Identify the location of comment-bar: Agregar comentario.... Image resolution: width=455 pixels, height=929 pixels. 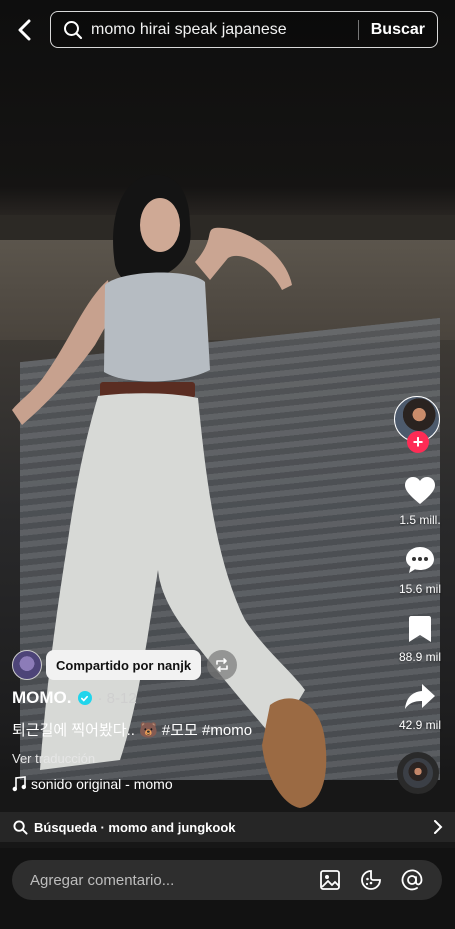
(227, 888).